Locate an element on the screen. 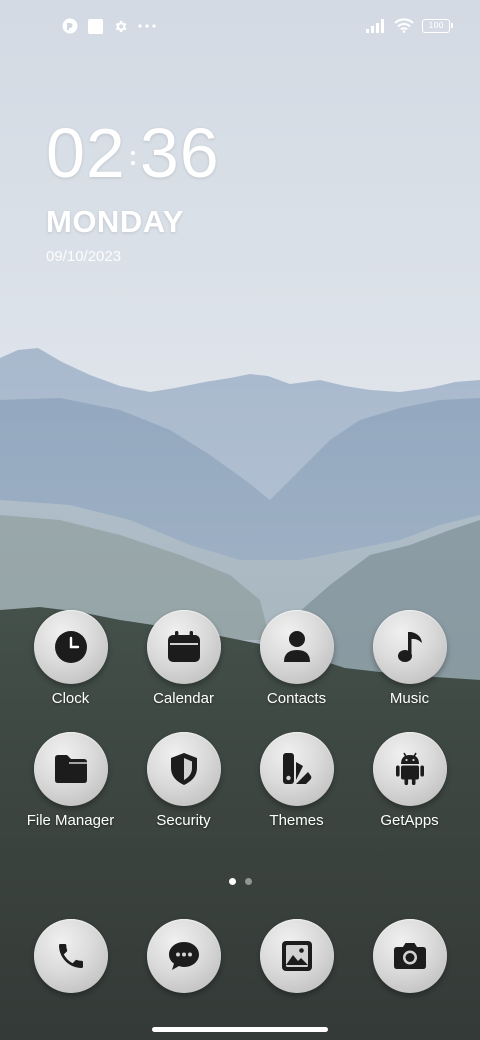  dock-gallery is located at coordinates (296, 956).